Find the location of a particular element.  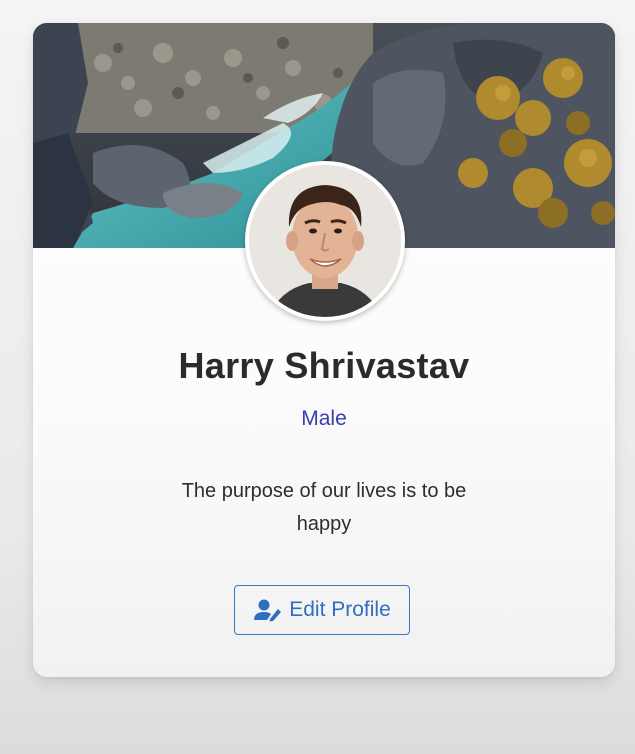

profile-bio: The purpose of our lives is to be happy is located at coordinates (324, 507).